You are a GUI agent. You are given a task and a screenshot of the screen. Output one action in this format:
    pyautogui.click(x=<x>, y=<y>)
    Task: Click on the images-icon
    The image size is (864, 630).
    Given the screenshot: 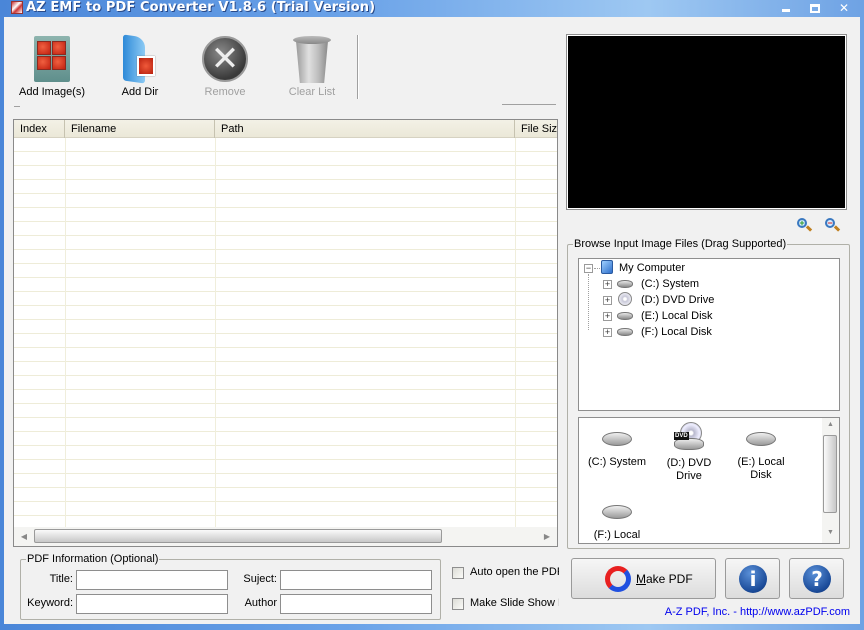 What is the action you would take?
    pyautogui.click(x=52, y=59)
    